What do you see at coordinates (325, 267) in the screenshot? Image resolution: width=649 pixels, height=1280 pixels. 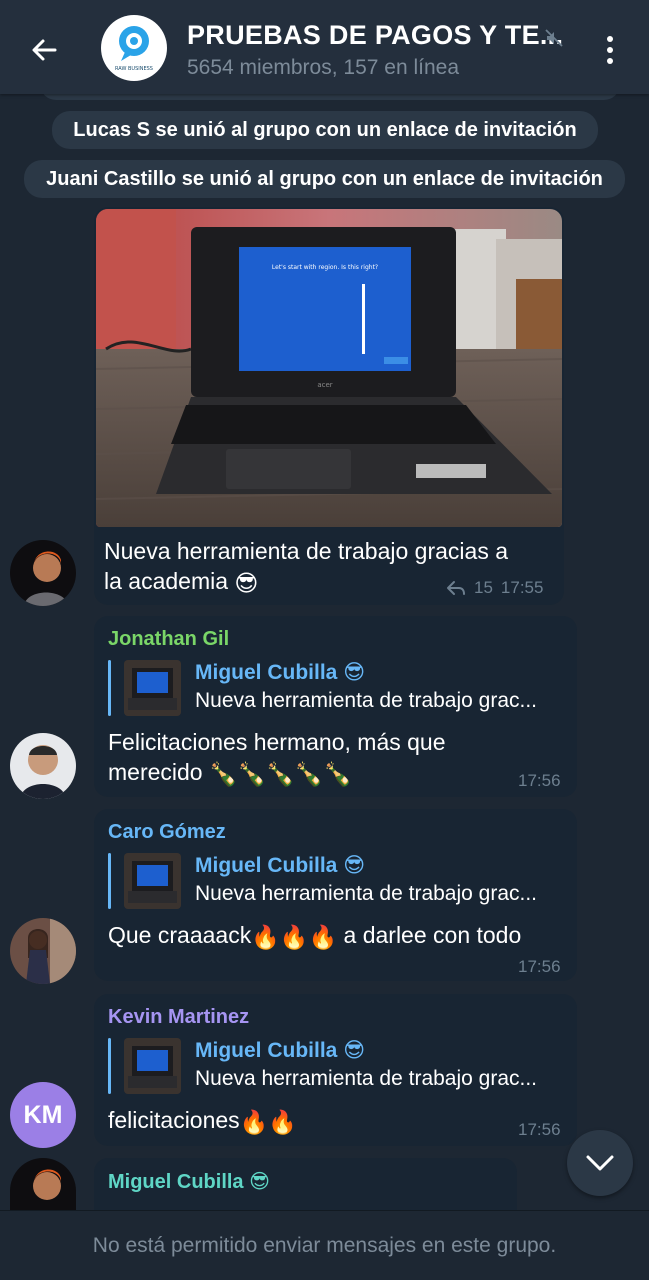 I see `screen-text: Let's start with region. Is this right?` at bounding box center [325, 267].